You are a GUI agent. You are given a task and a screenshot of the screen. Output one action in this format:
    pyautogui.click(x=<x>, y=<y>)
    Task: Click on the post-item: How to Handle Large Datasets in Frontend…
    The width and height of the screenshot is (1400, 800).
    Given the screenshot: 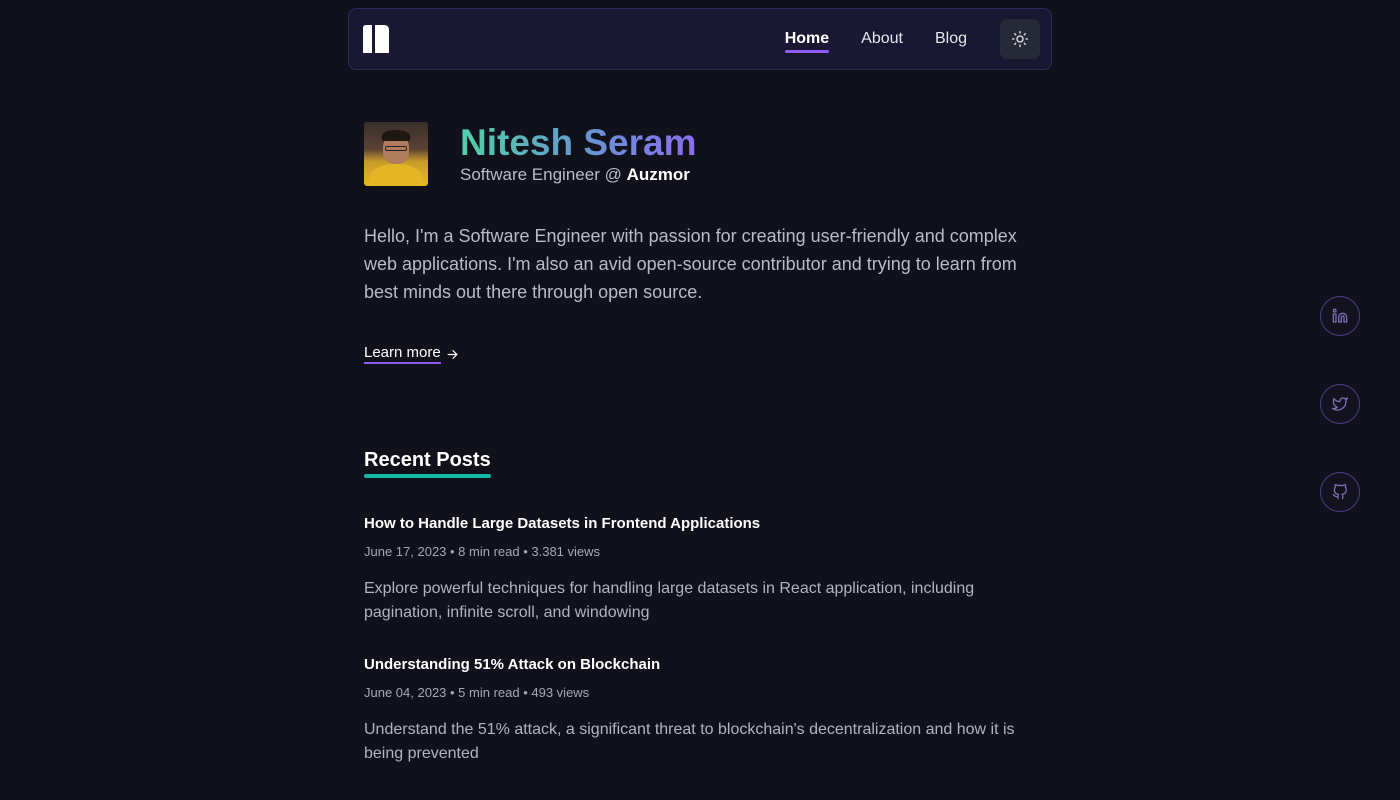 What is the action you would take?
    pyautogui.click(x=700, y=569)
    